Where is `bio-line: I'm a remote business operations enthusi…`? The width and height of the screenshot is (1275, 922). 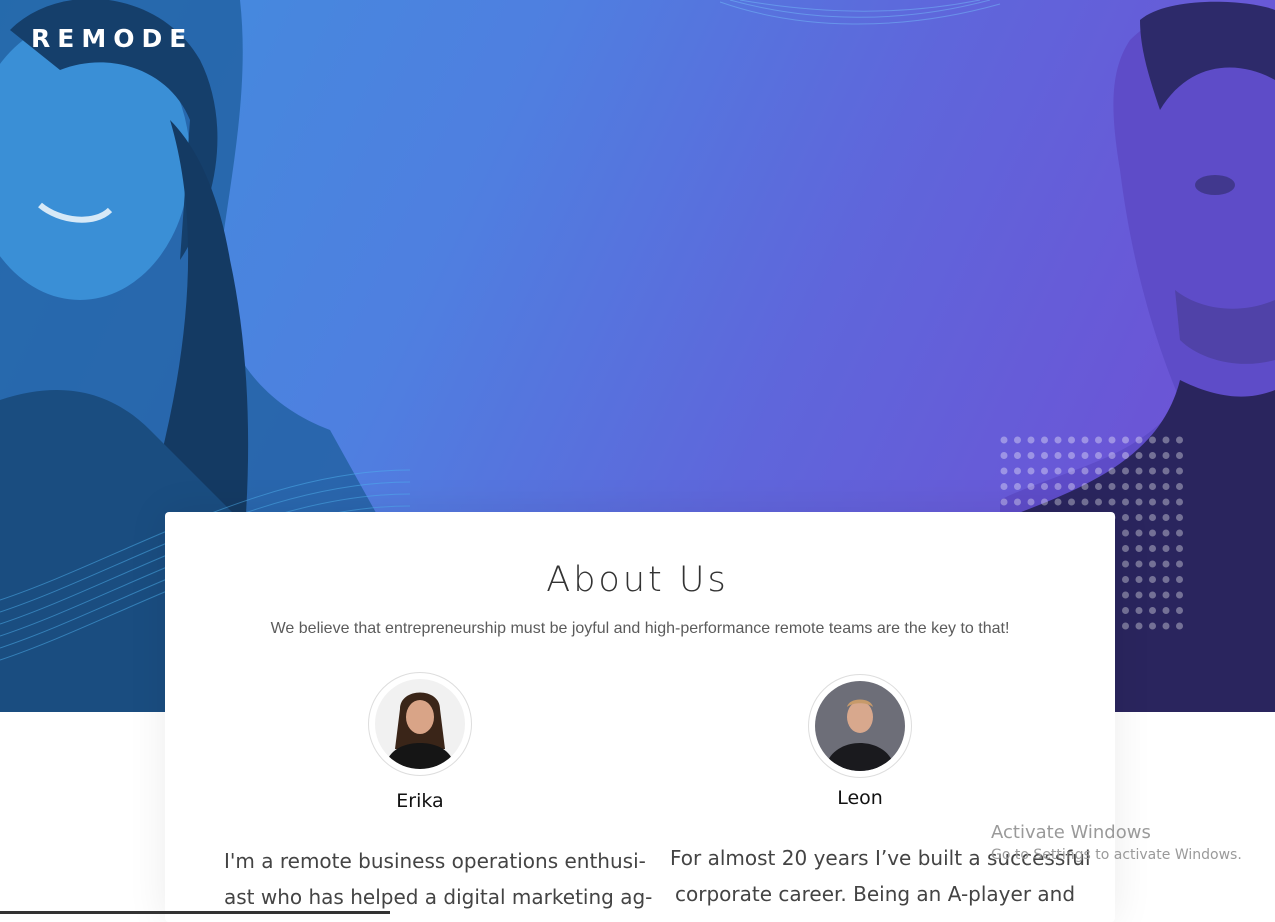 bio-line: I'm a remote business operations enthusi… is located at coordinates (435, 861).